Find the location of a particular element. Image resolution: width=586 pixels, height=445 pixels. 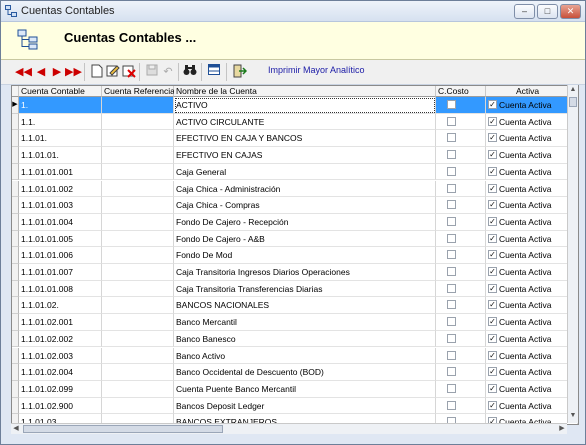

cell-nombre: EFECTIVO EN CAJA Y BANCOS is located at coordinates (305, 139).